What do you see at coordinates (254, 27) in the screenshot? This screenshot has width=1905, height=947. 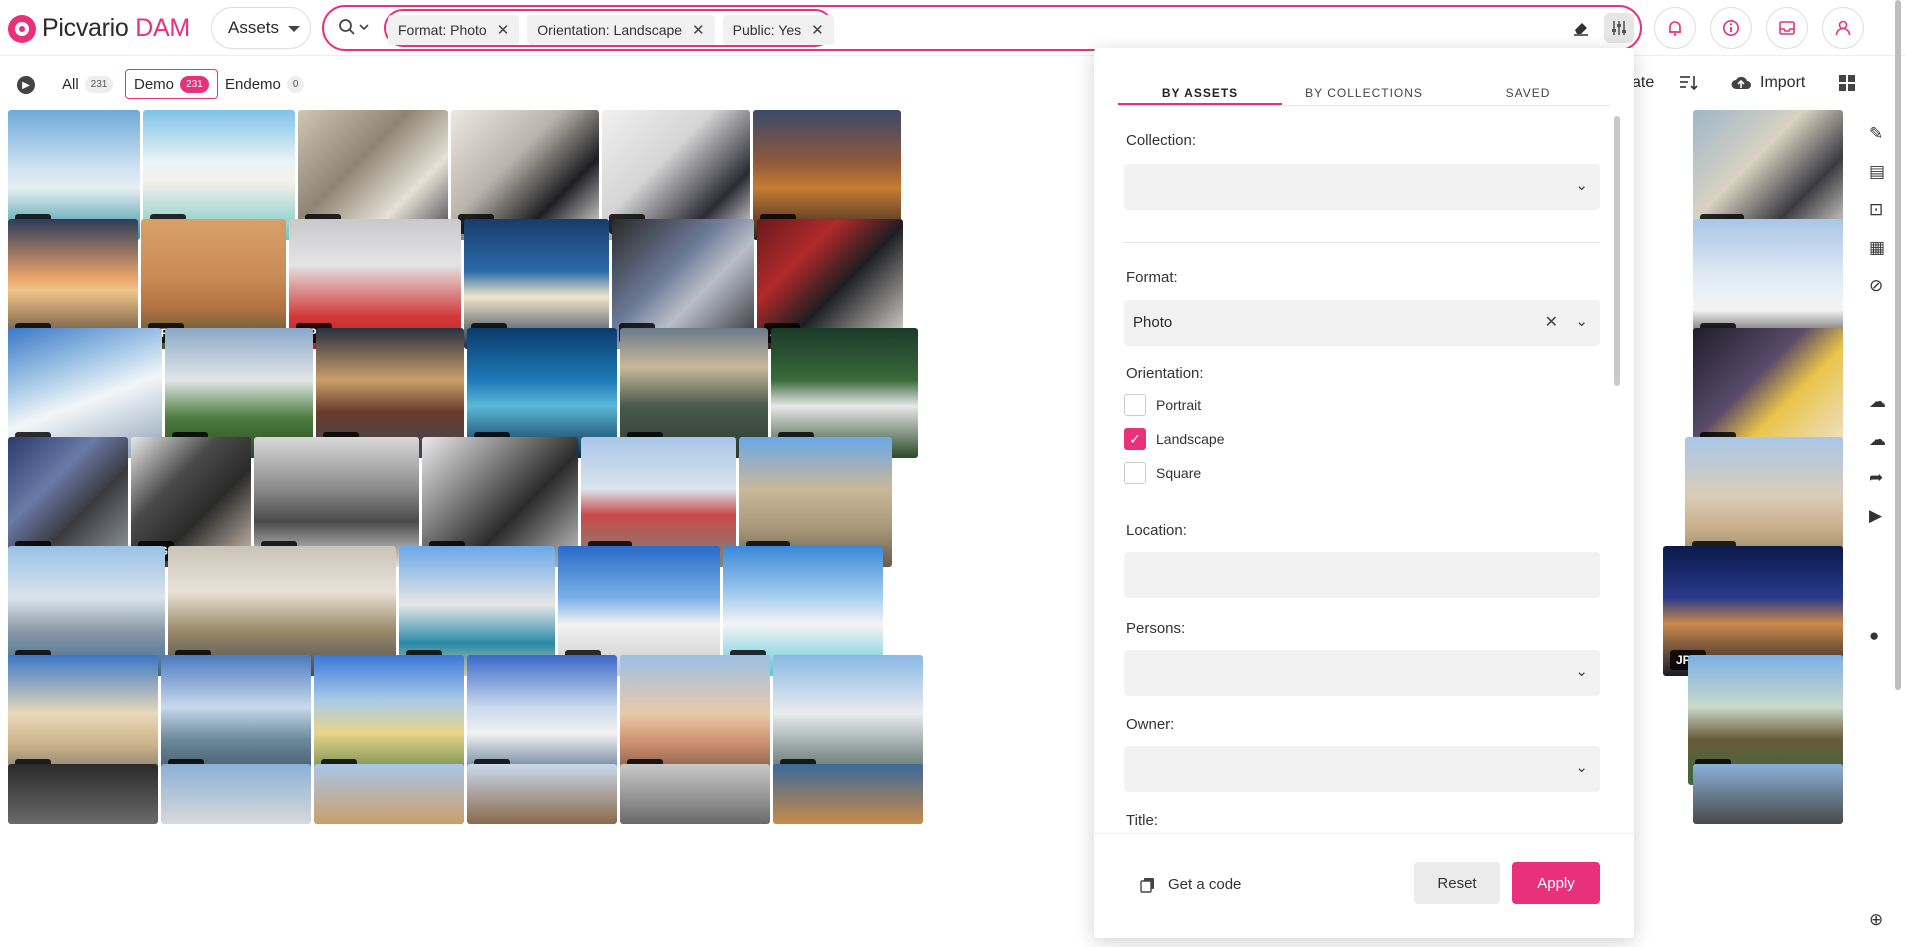 I see `scope-select-value: Assets` at bounding box center [254, 27].